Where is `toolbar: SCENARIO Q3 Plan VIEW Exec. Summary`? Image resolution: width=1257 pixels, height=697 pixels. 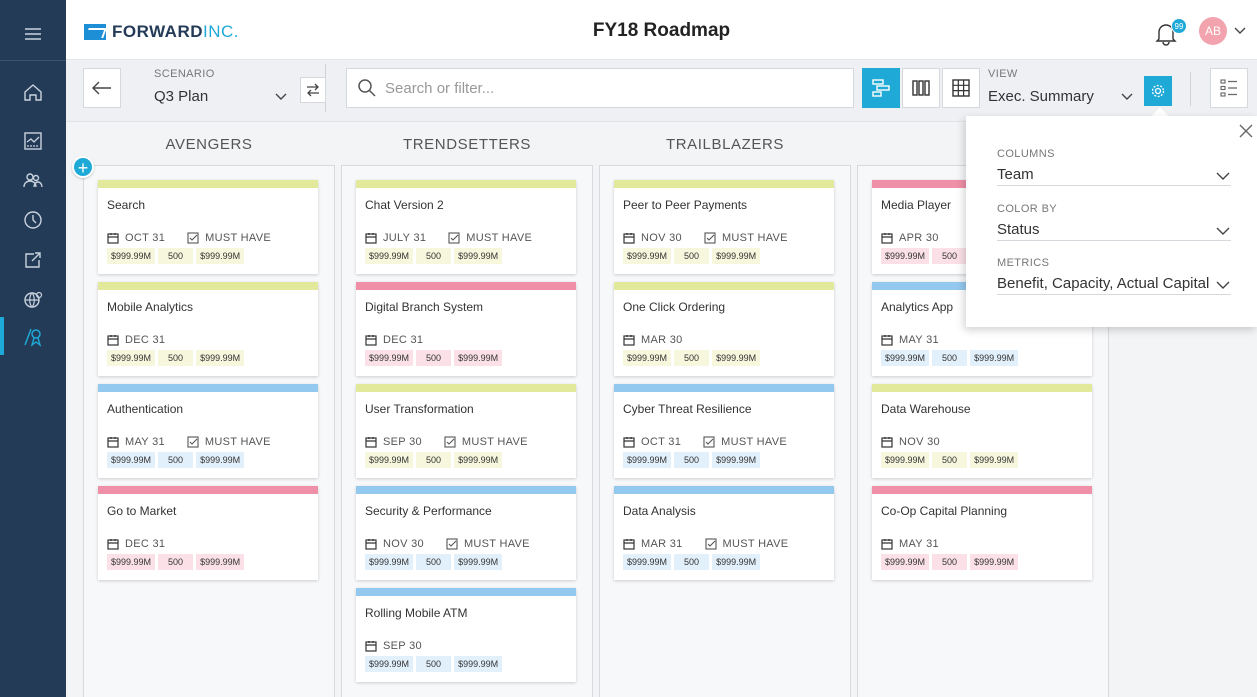
toolbar: SCENARIO Q3 Plan VIEW Exec. Summary is located at coordinates (661, 91).